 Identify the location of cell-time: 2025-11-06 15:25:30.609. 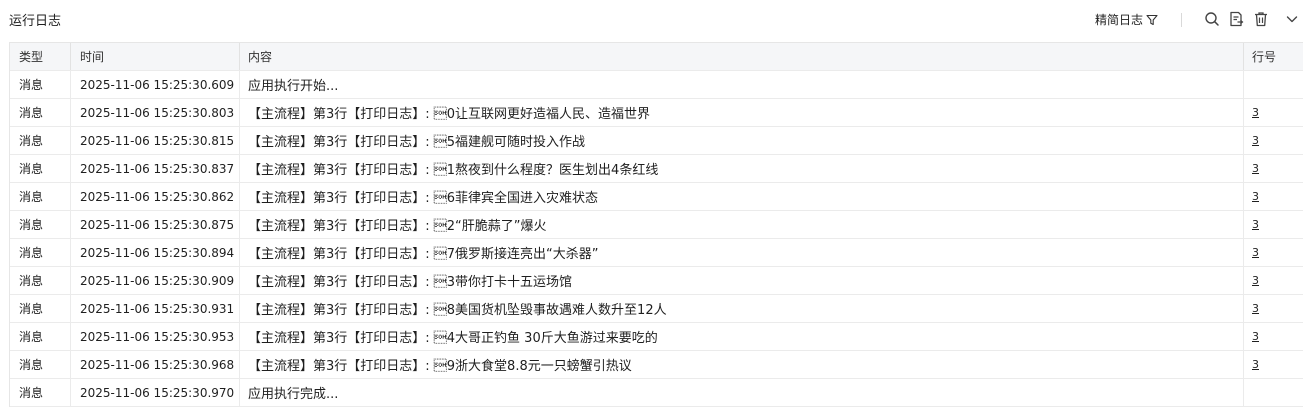
(155, 84).